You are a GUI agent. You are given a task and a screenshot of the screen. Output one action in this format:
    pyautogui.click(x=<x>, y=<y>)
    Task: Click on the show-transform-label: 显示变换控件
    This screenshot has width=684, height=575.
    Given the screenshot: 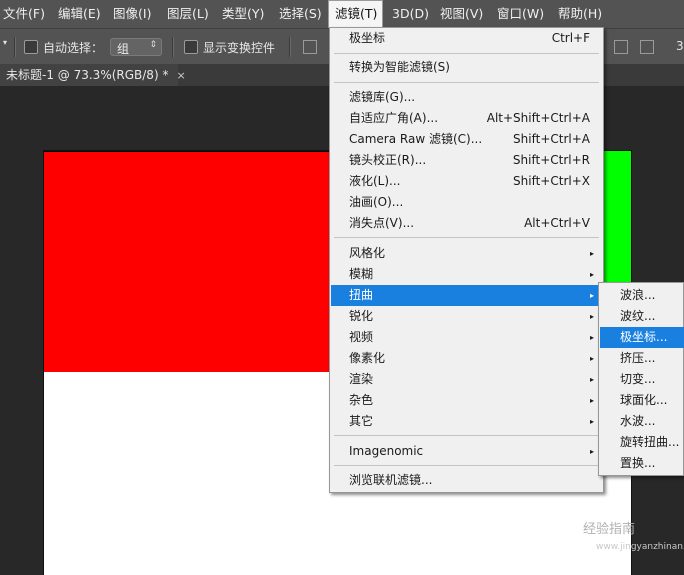 What is the action you would take?
    pyautogui.click(x=239, y=48)
    